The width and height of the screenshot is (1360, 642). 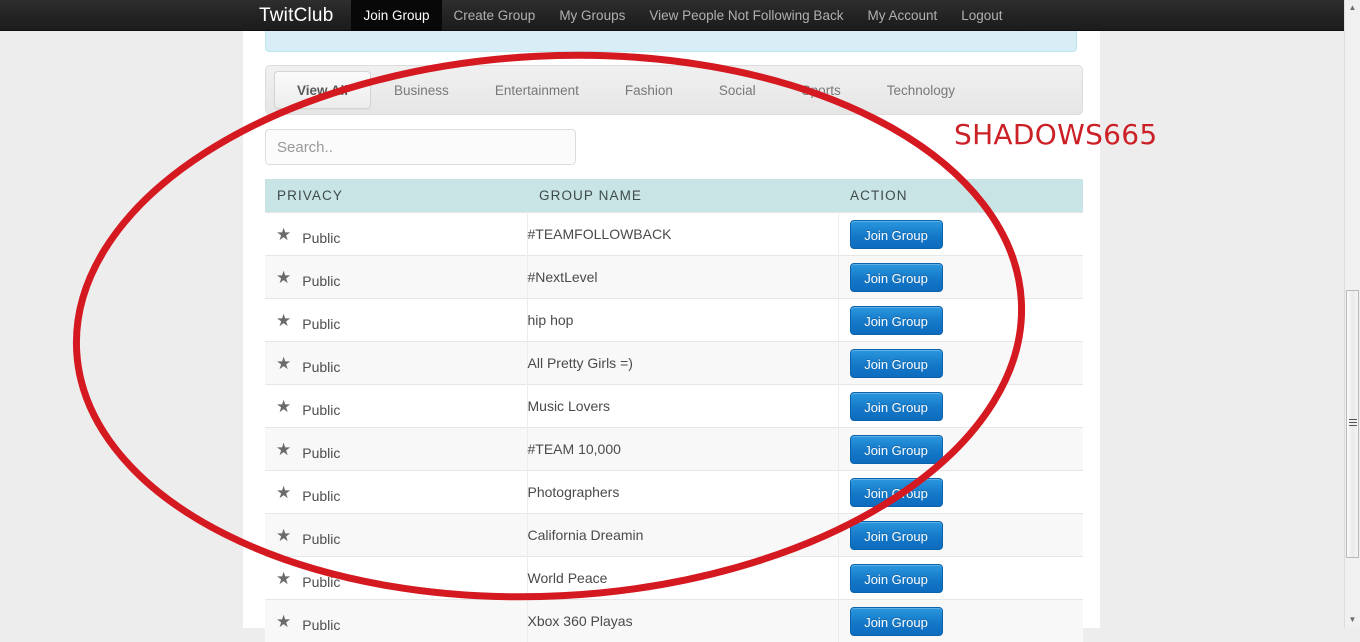 I want to click on cell-group-name: All Pretty Girls =), so click(x=682, y=363).